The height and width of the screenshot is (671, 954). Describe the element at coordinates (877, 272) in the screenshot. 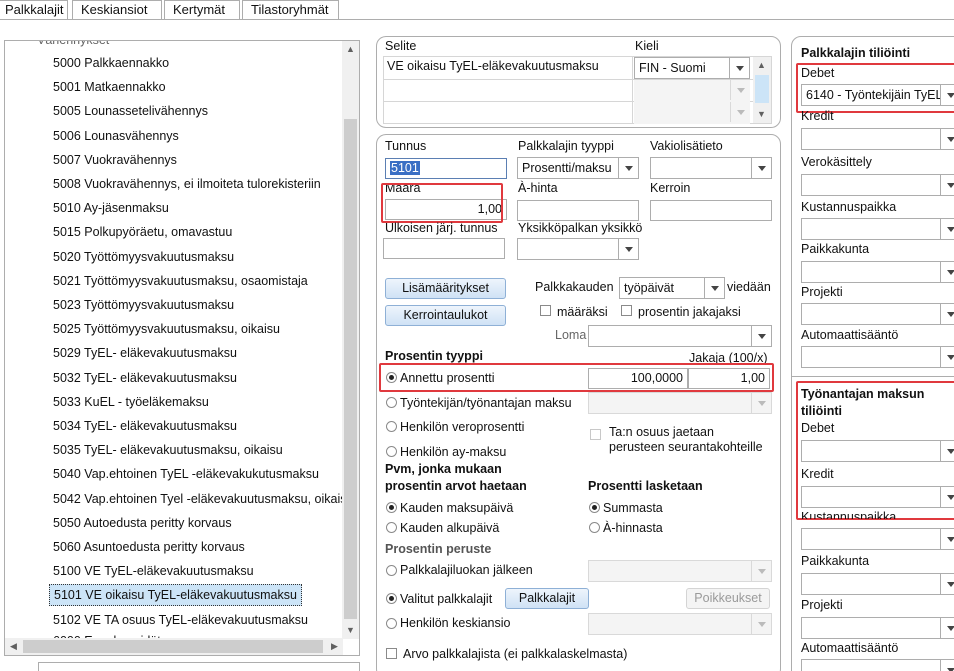

I see `paikkakunta-select` at that location.